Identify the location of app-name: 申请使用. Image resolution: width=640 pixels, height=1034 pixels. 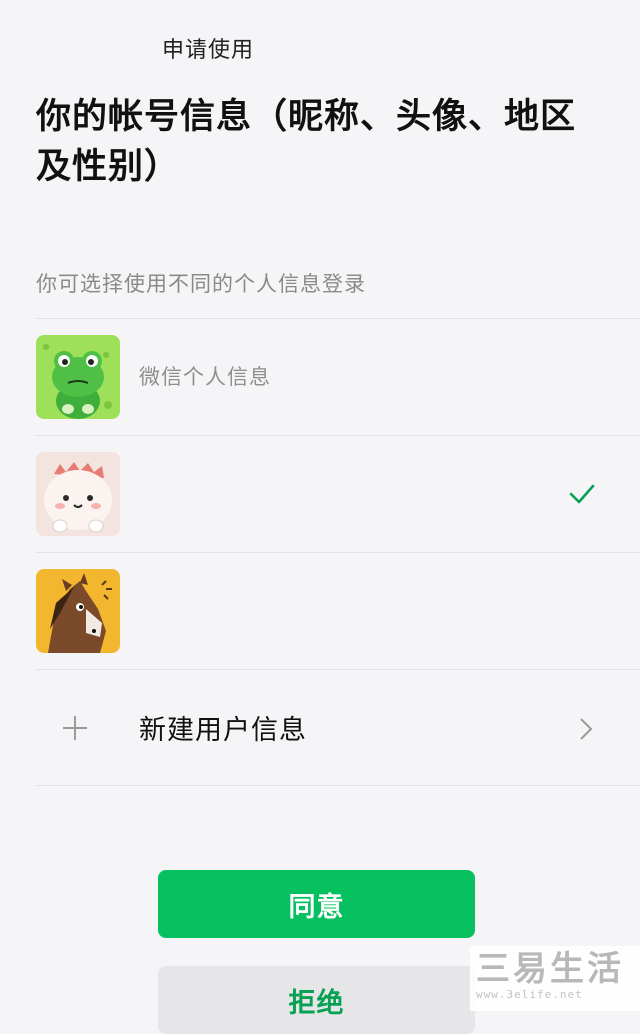
(208, 50).